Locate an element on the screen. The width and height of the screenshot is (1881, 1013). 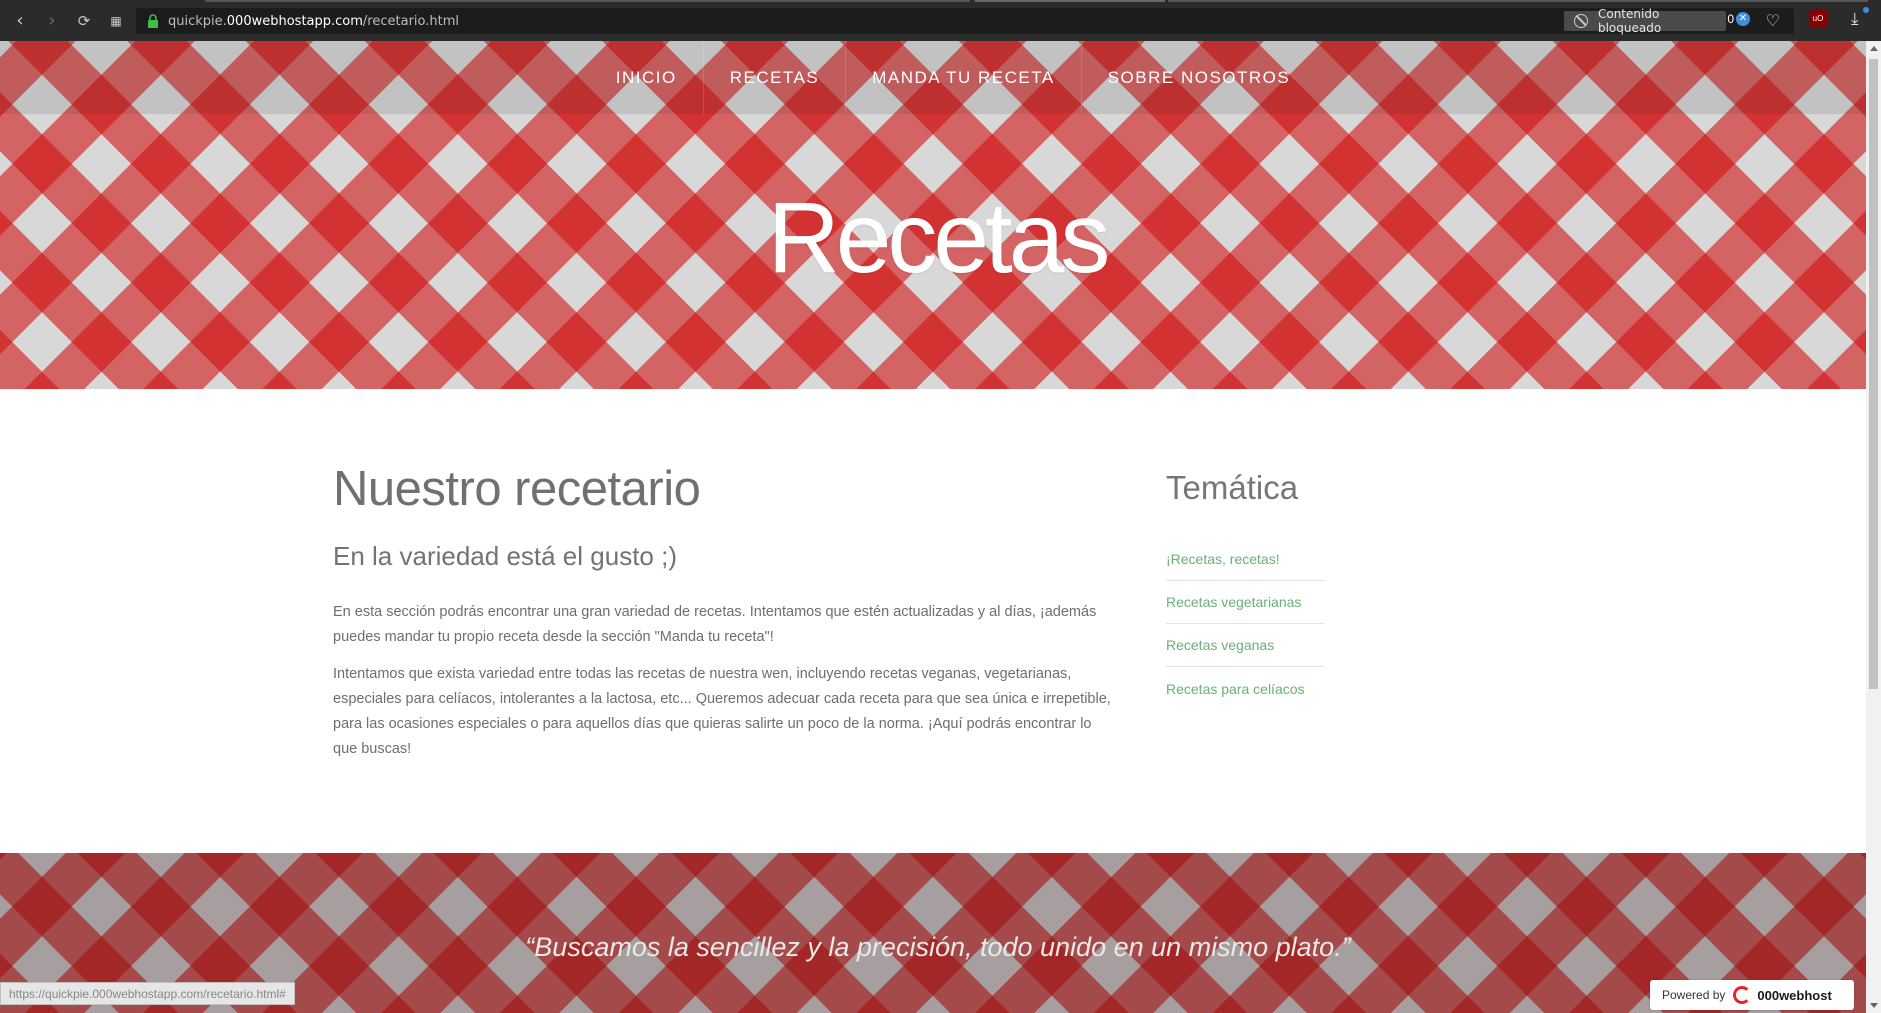
download-icon: ⤓ is located at coordinates (1855, 19).